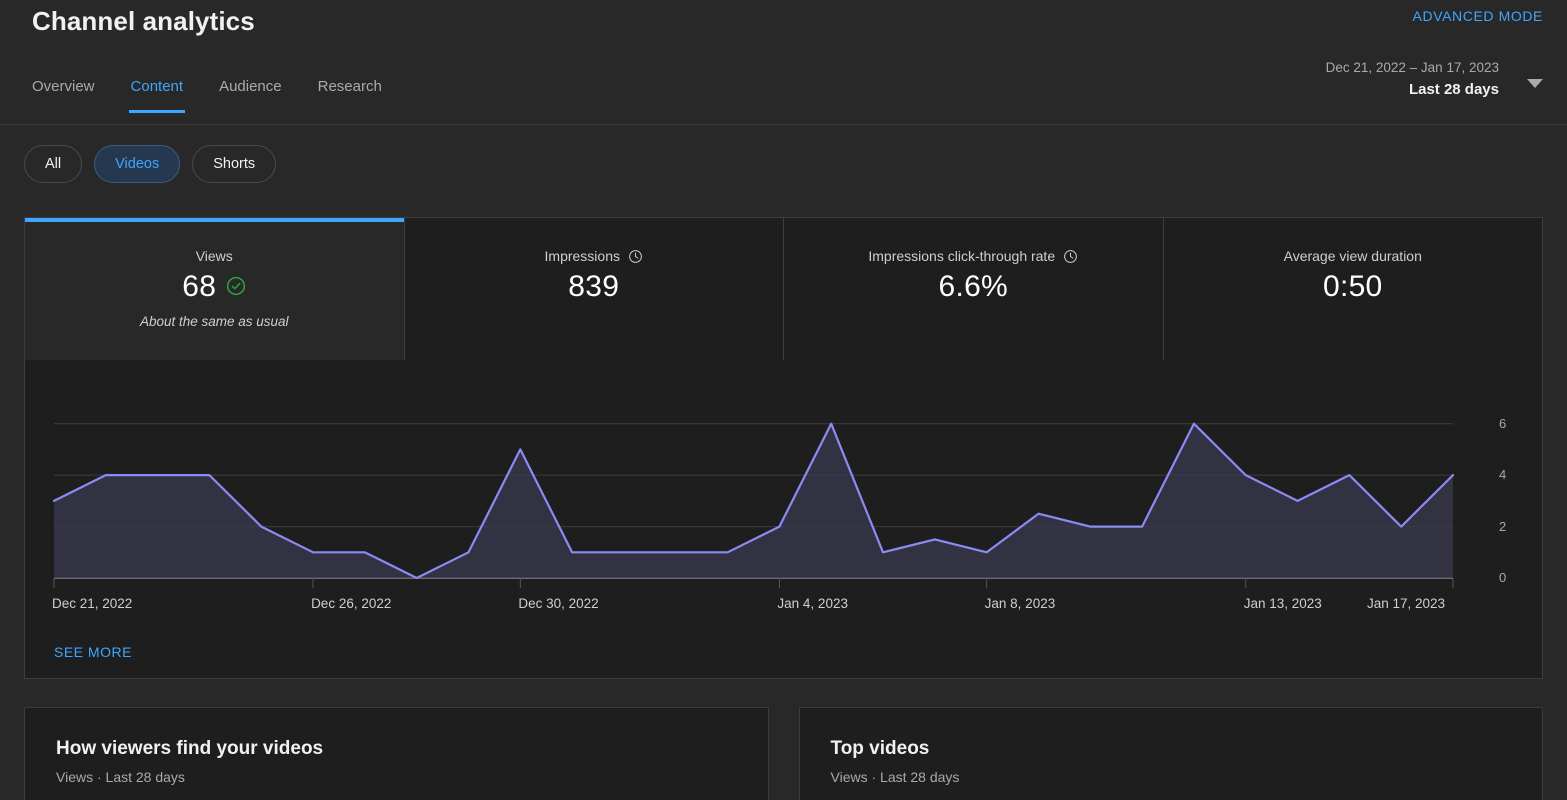 Image resolution: width=1567 pixels, height=800 pixels. I want to click on card-title: Top videos, so click(880, 748).